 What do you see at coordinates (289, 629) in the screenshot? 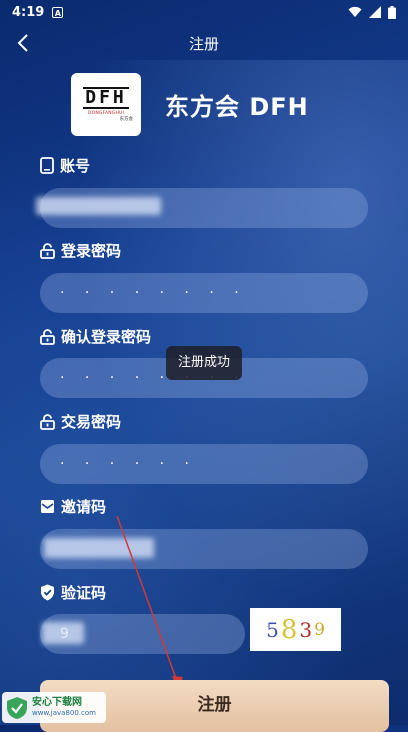
I see `captcha-char: 8` at bounding box center [289, 629].